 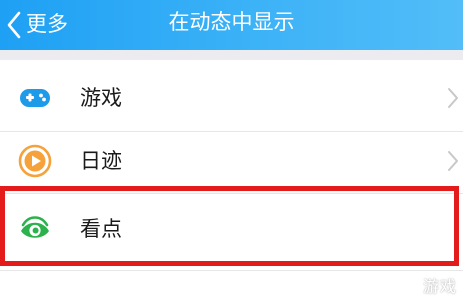 What do you see at coordinates (35, 227) in the screenshot?
I see `eye-icon` at bounding box center [35, 227].